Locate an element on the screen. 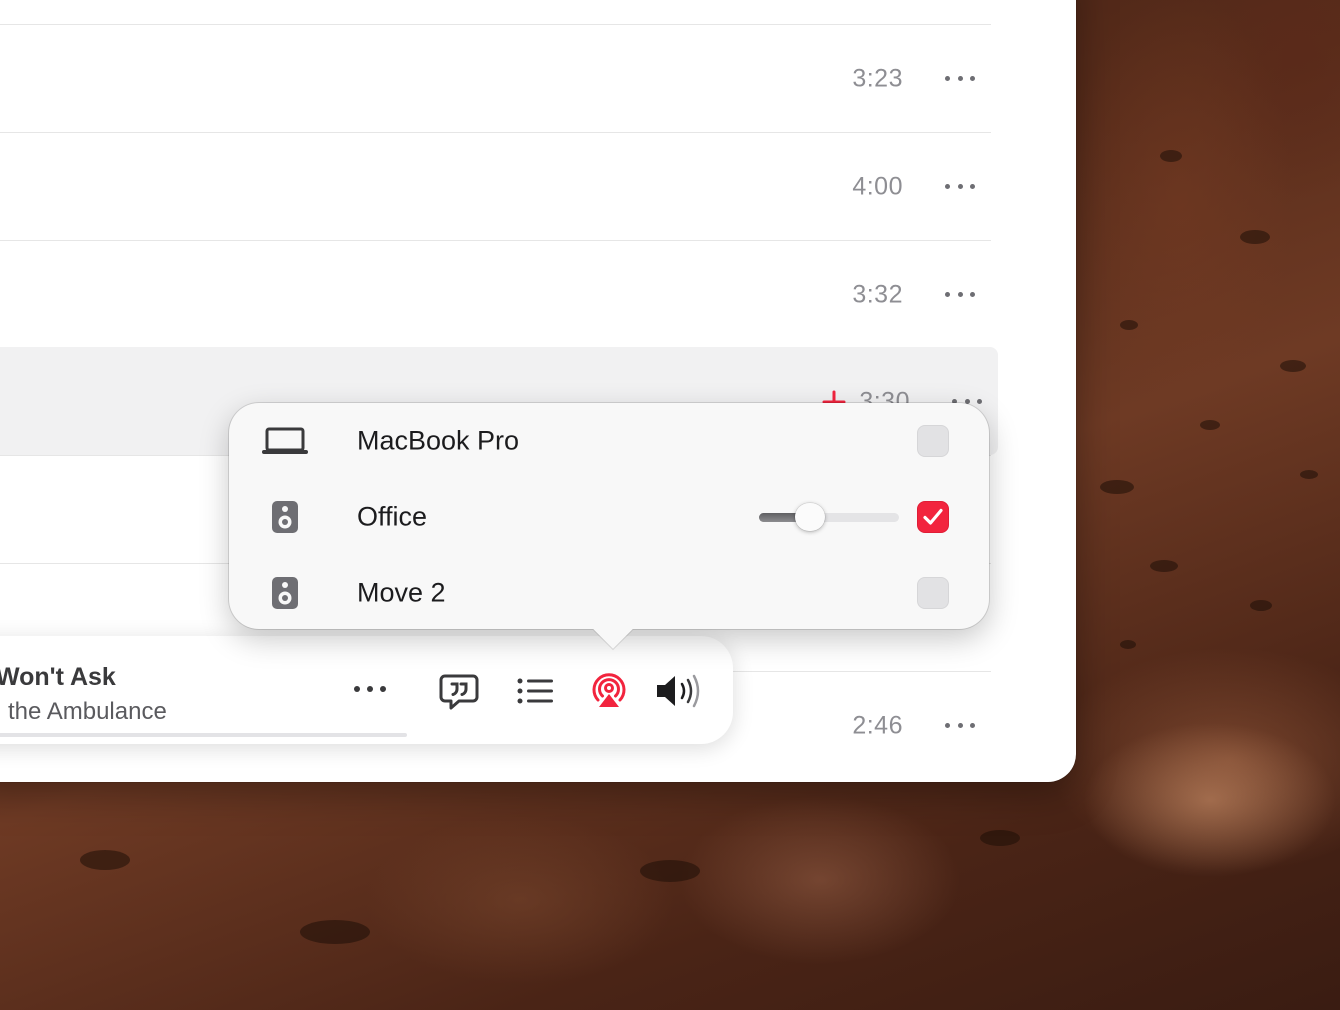  lyrics-button is located at coordinates (459, 692).